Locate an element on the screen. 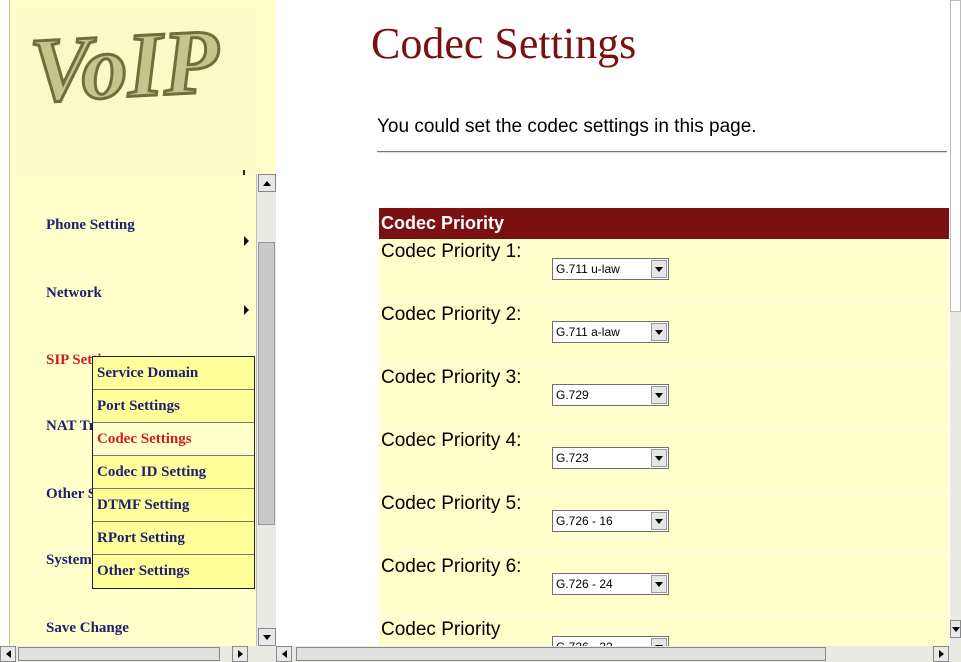  table-row: Codec Priority 3: G.729 is located at coordinates (664, 396).